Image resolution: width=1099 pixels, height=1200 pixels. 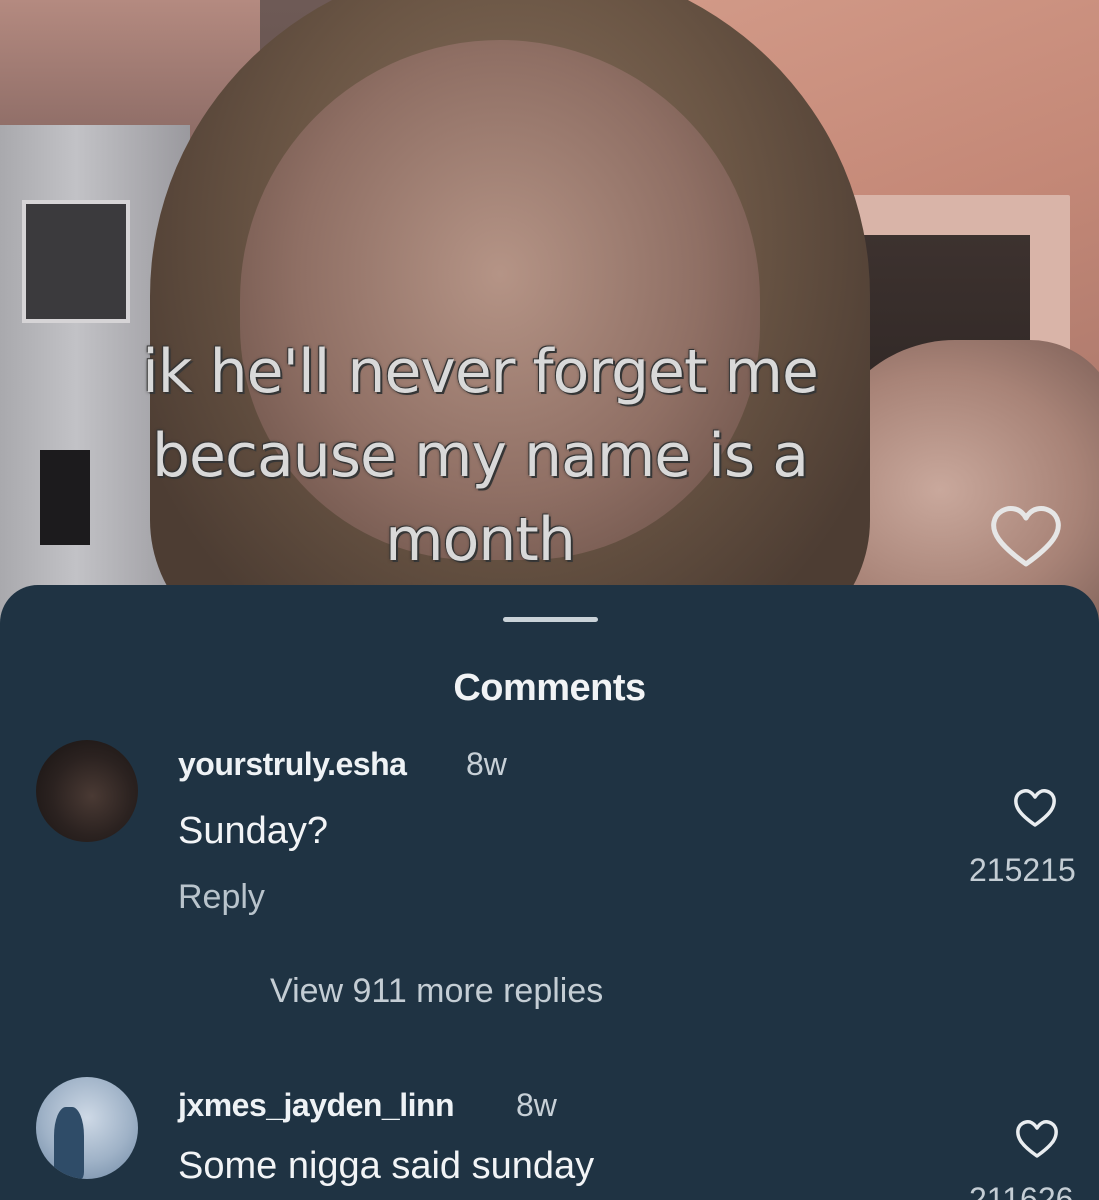 What do you see at coordinates (253, 831) in the screenshot?
I see `comment-text: Sunday?` at bounding box center [253, 831].